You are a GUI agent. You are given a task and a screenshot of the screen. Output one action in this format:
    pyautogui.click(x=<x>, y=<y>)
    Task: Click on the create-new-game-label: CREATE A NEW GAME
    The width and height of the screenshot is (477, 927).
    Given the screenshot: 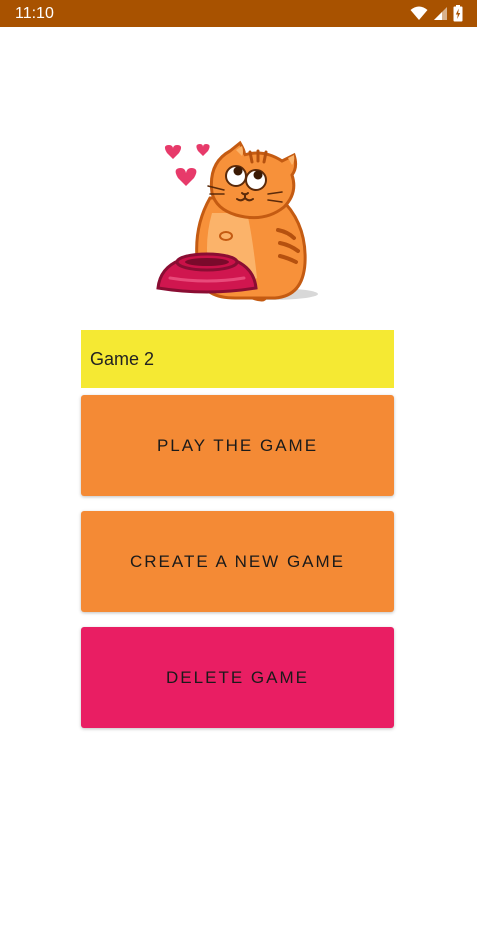 What is the action you would take?
    pyautogui.click(x=237, y=561)
    